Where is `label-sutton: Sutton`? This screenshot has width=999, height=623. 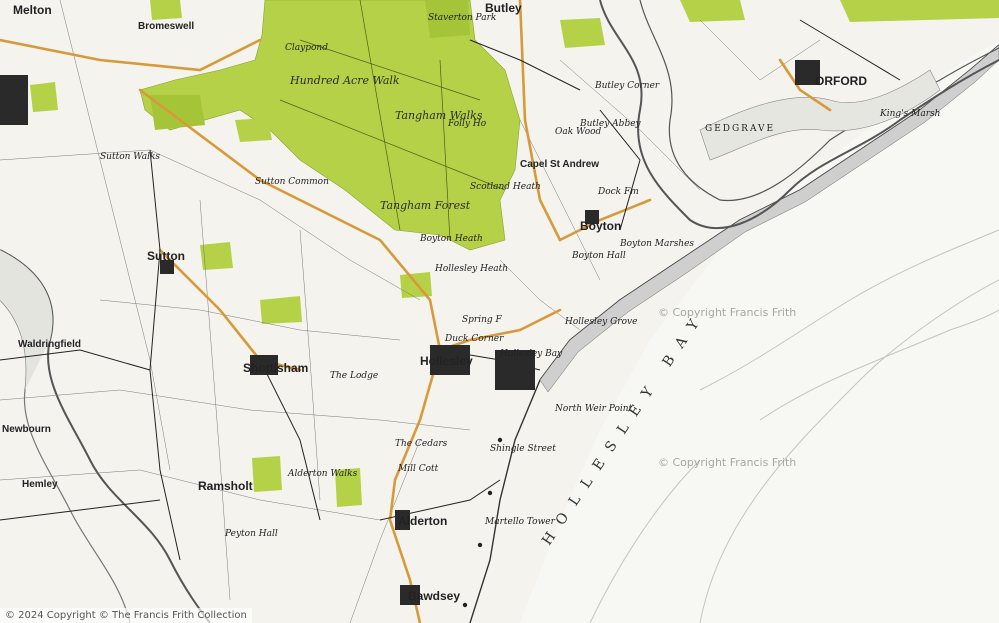 label-sutton: Sutton is located at coordinates (166, 256).